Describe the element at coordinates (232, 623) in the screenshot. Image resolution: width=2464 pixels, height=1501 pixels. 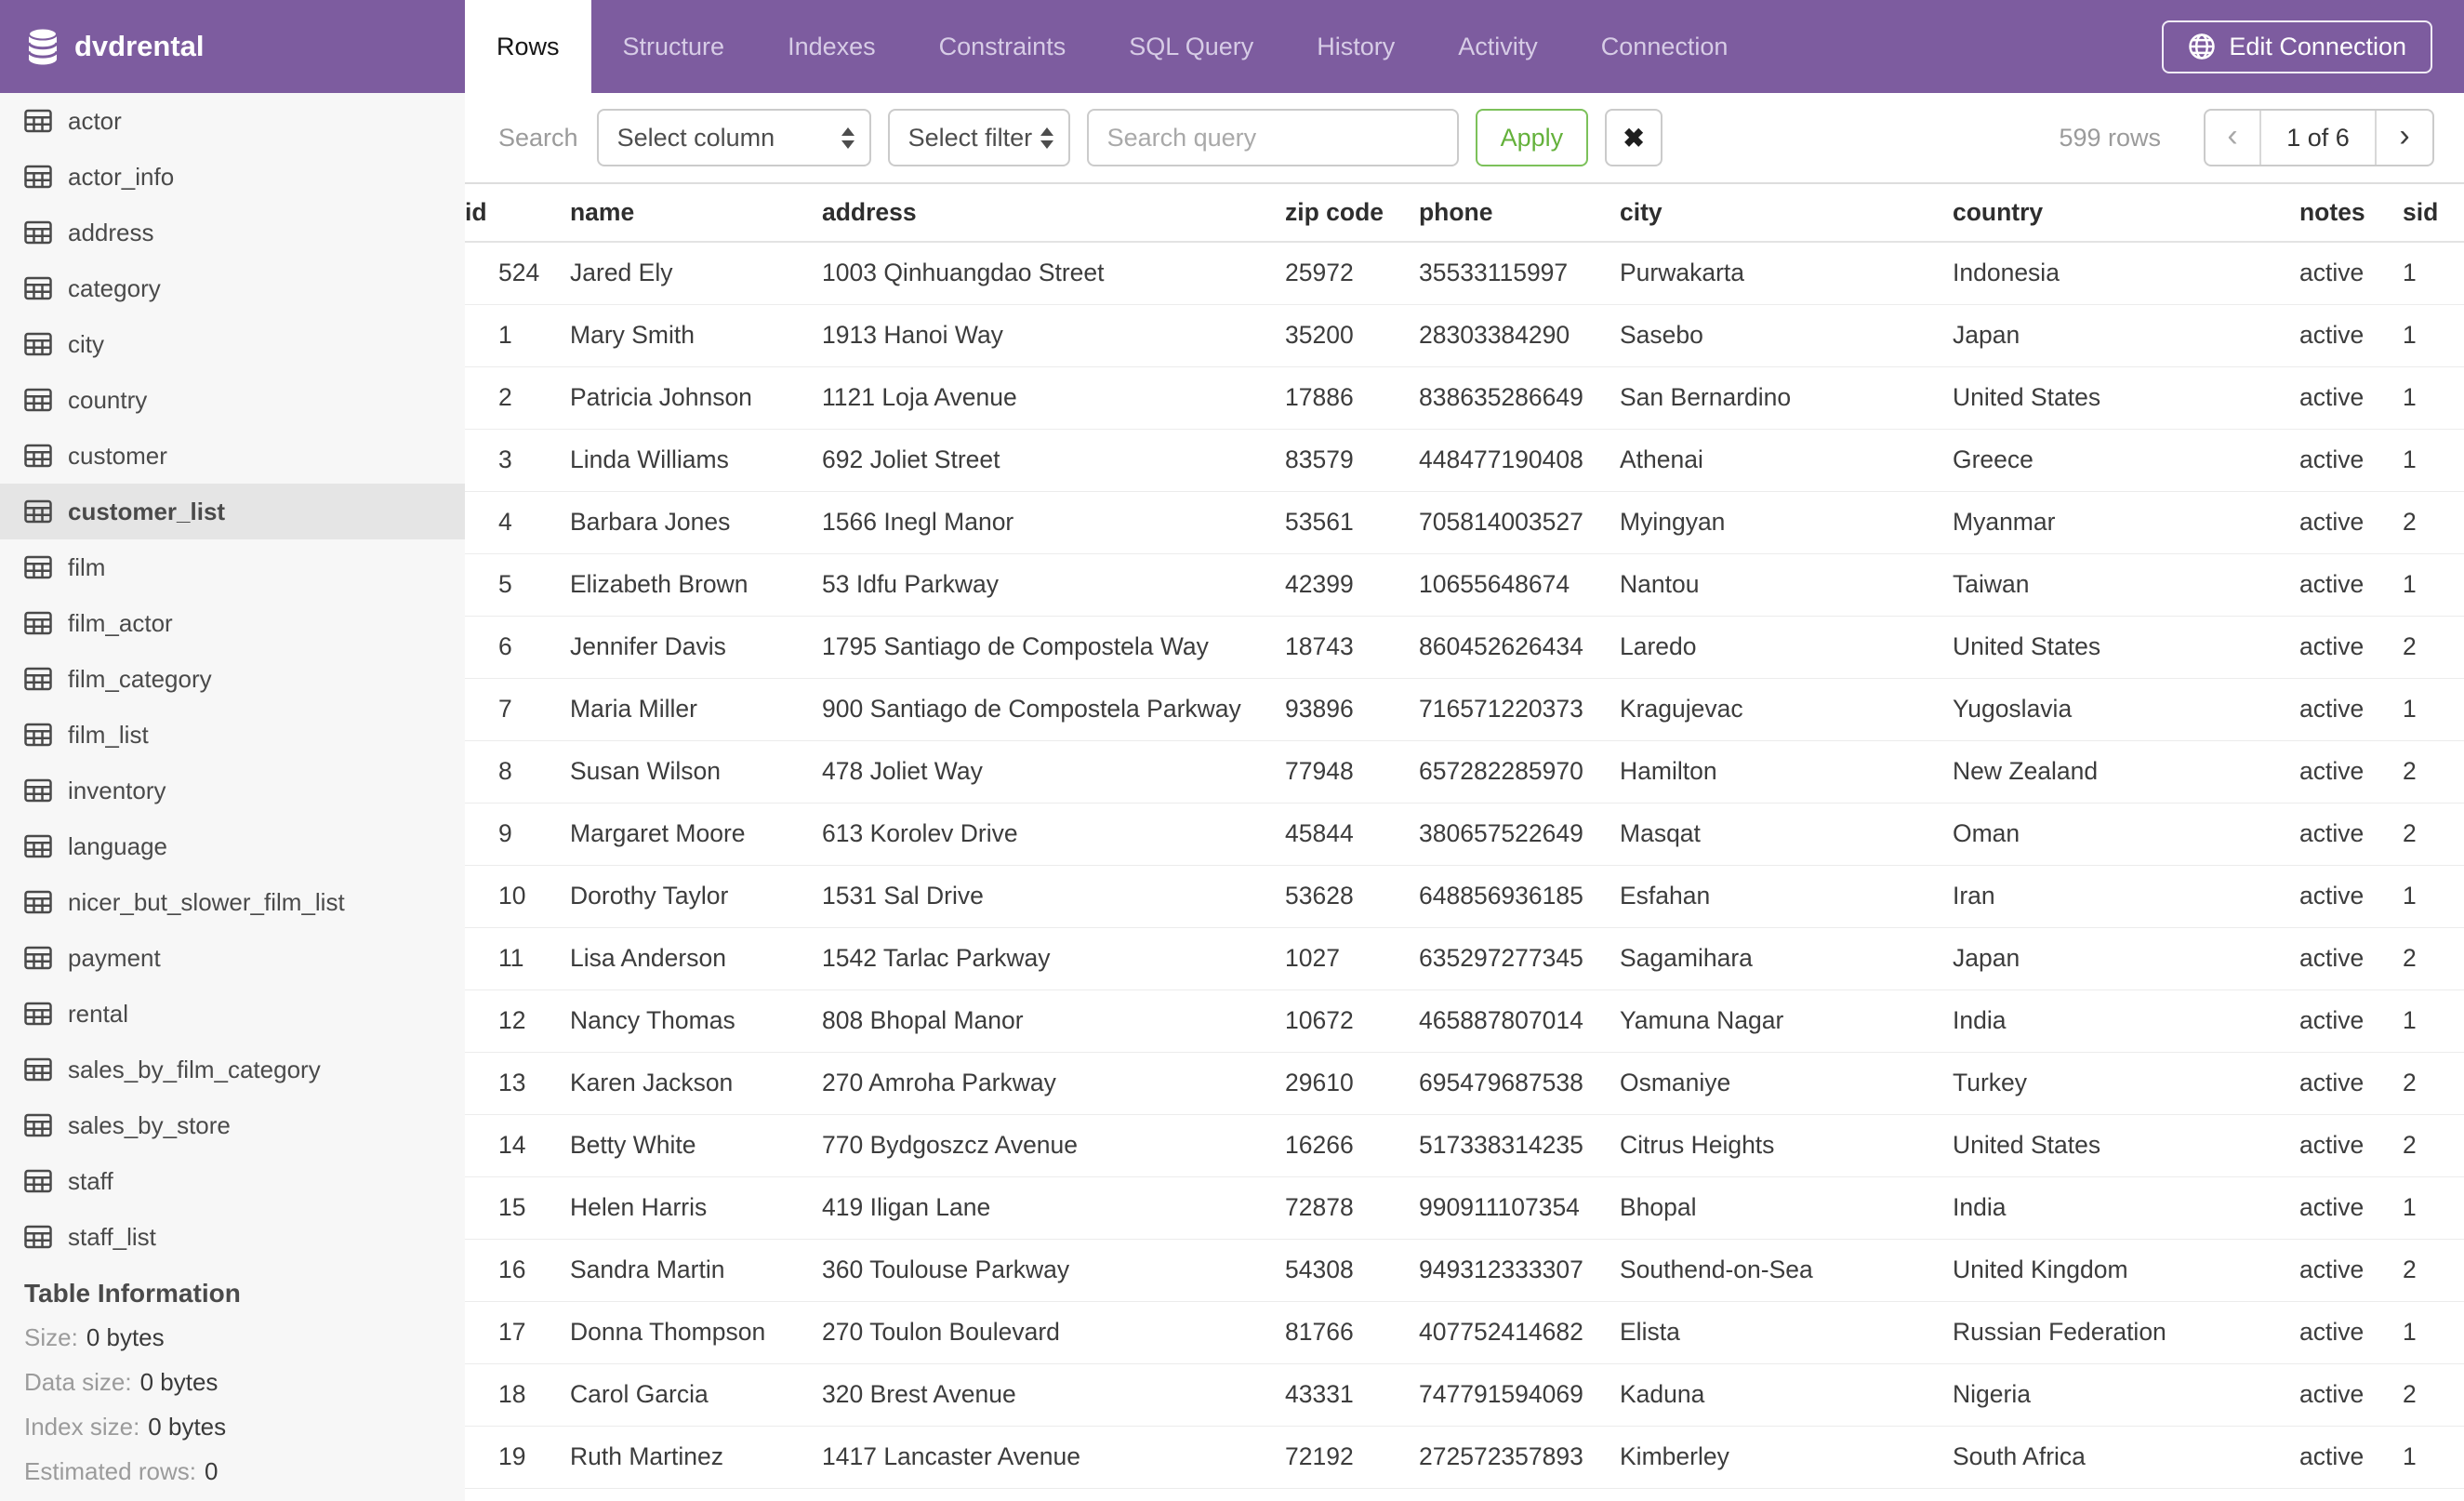
I see `sidebar-table-item: film_actor` at that location.